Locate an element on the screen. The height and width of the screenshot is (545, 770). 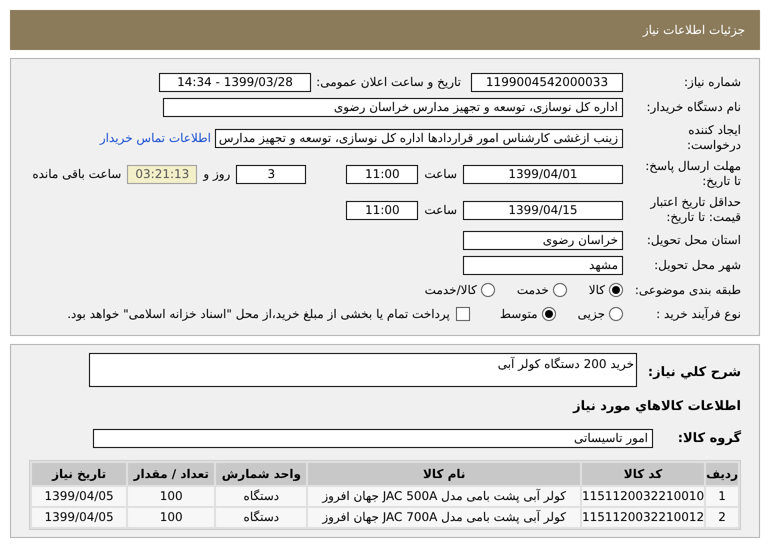
section-heading: اطلاعات كالاهاي مورد نياز is located at coordinates (656, 407).